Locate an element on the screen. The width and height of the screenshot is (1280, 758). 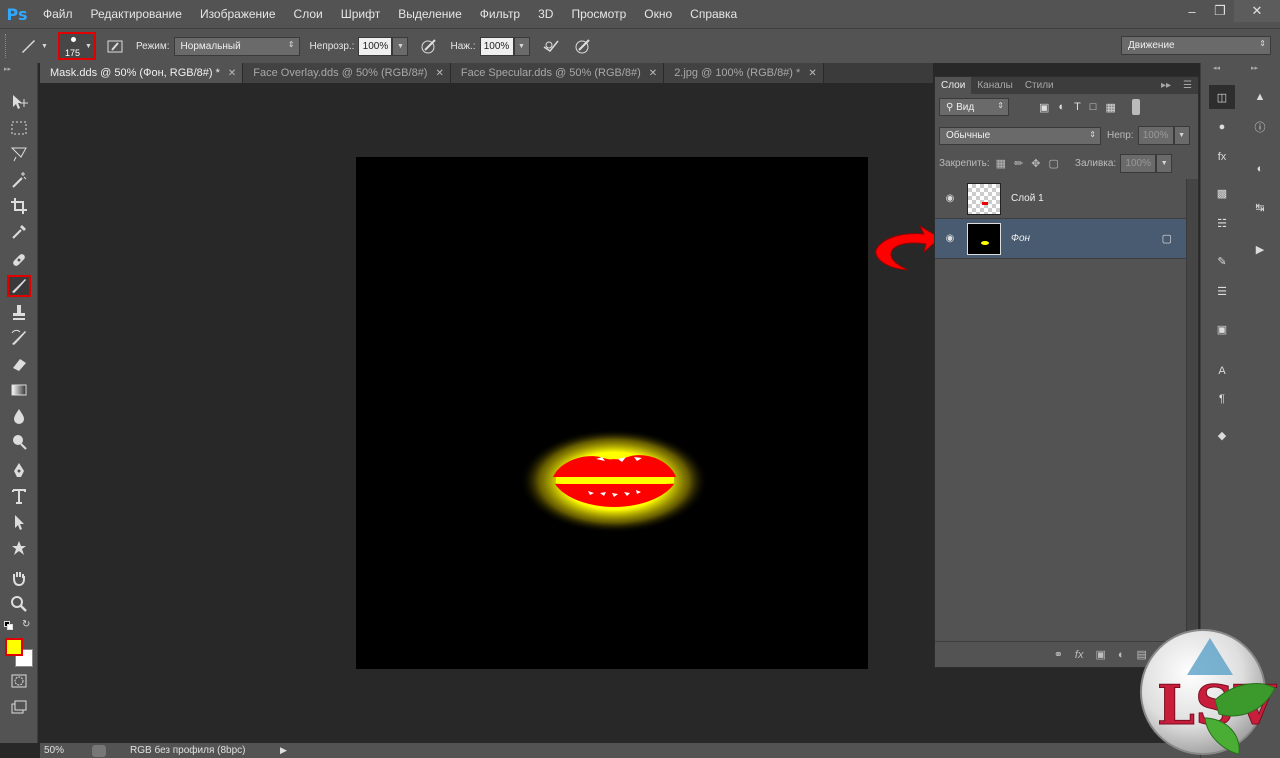
history-brush-tool-icon is located at coordinates (19, 338).